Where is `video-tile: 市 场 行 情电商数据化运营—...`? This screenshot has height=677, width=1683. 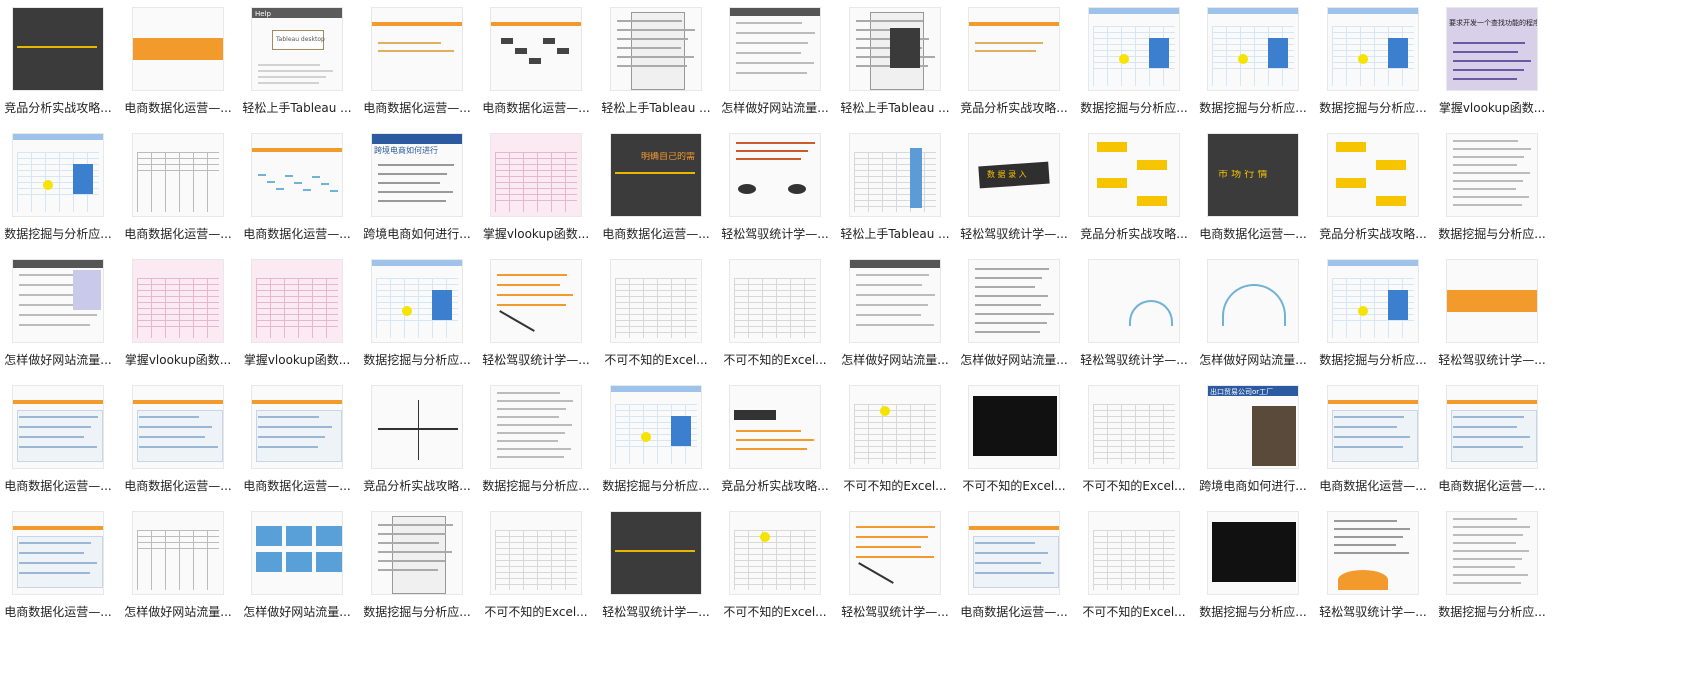
video-tile: 市 场 行 情电商数据化运营—... is located at coordinates (1253, 193).